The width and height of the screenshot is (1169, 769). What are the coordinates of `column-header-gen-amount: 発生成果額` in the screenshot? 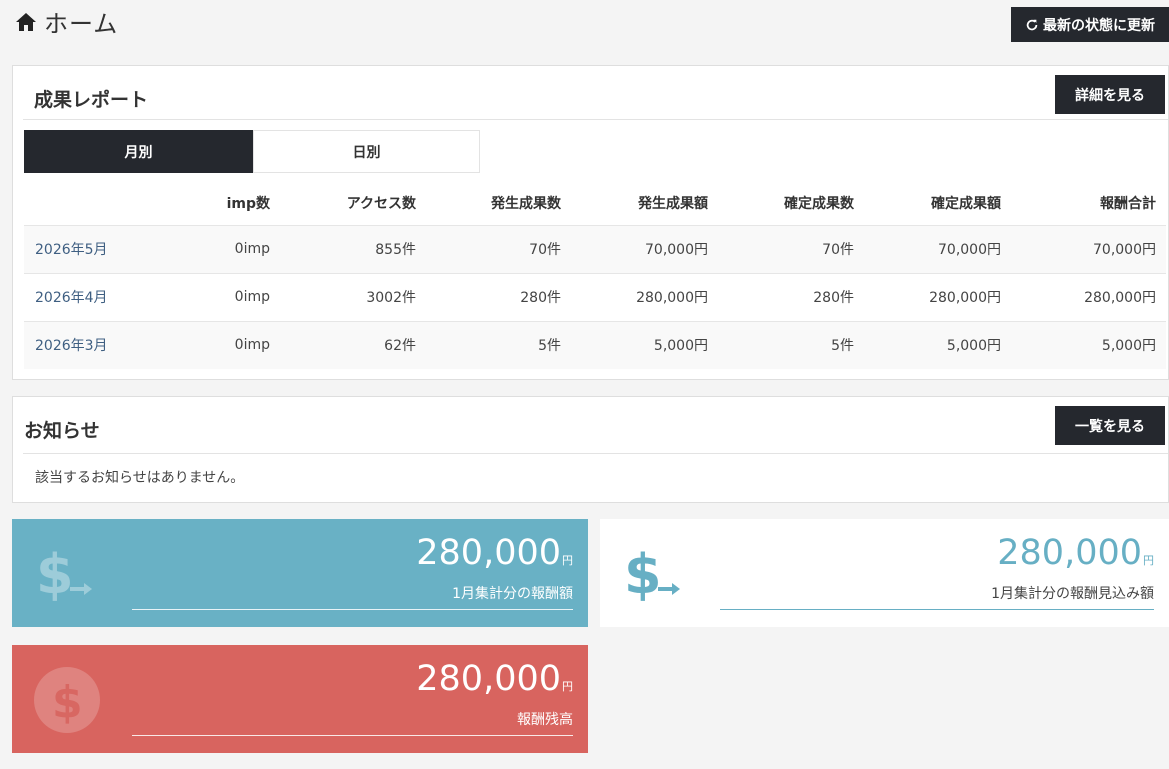 It's located at (673, 203).